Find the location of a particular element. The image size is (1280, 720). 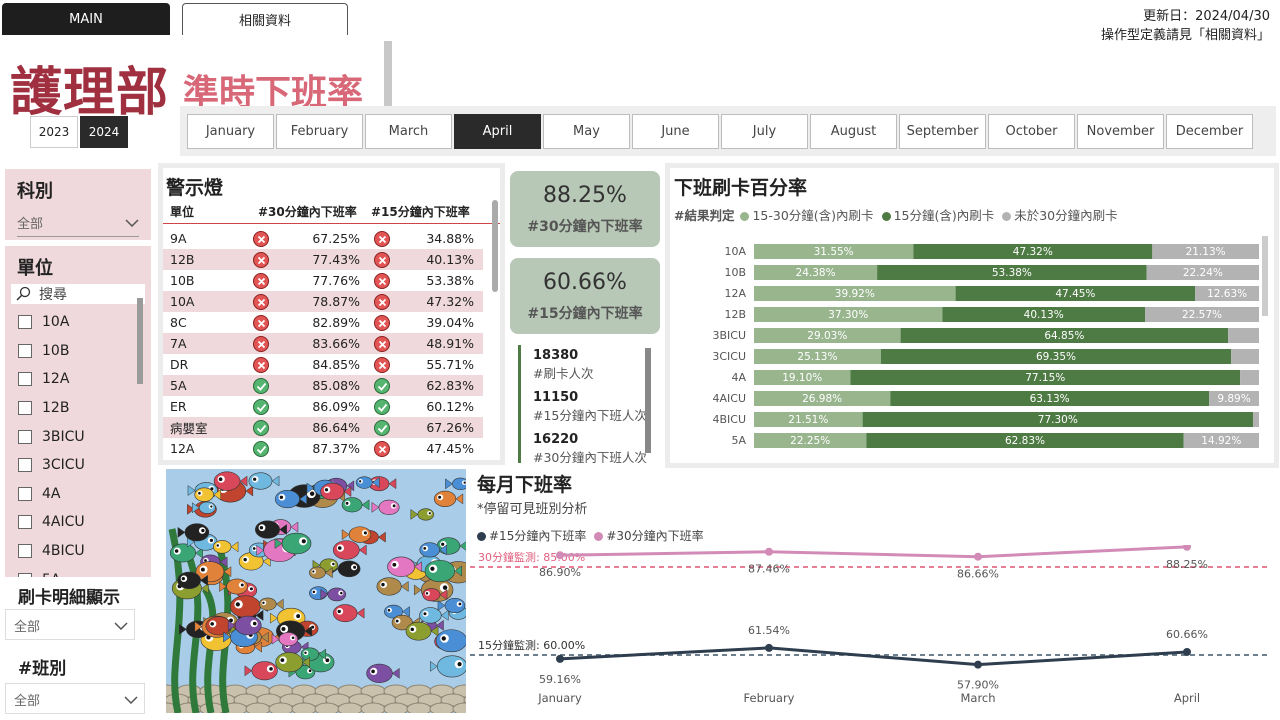

tab-related-info: 相關資料 is located at coordinates (265, 19).